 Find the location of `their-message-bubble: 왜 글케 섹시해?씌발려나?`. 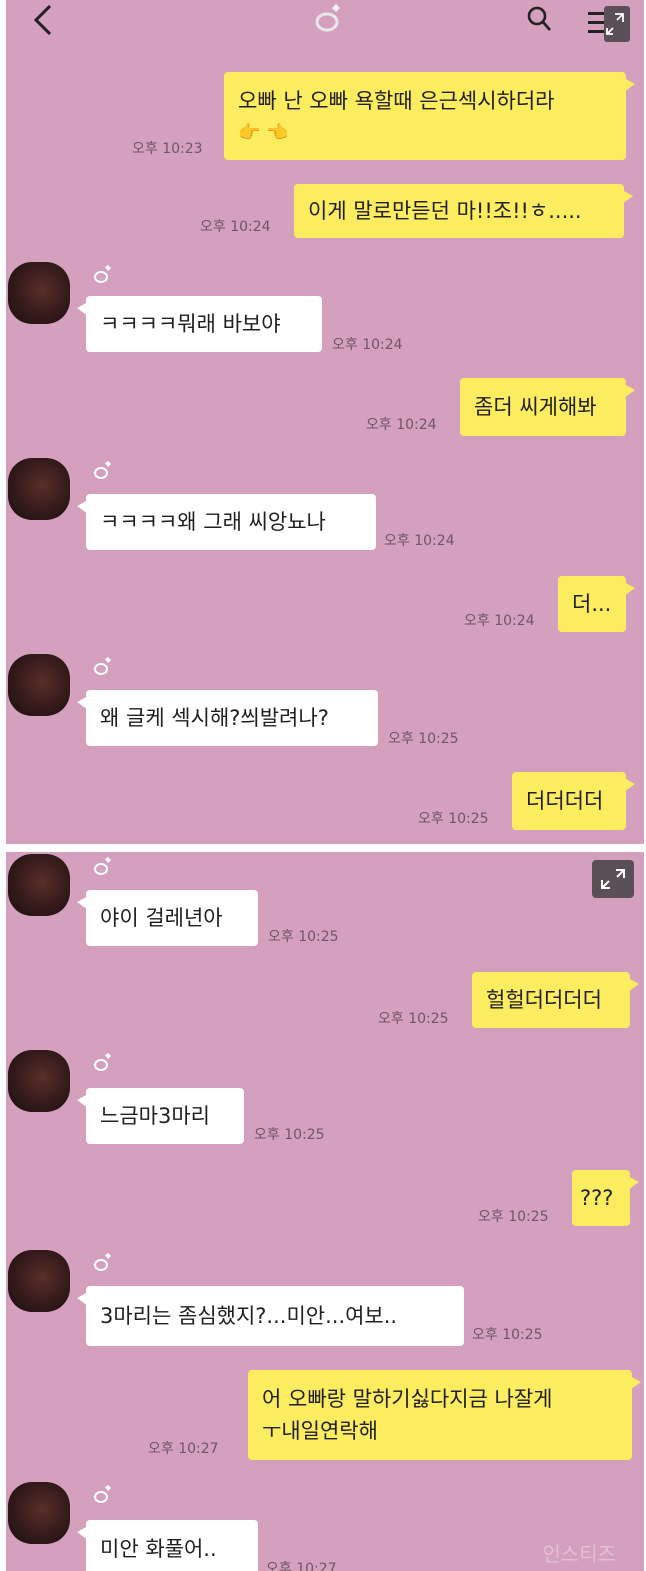

their-message-bubble: 왜 글케 섹시해?씌발려나? is located at coordinates (227, 718).